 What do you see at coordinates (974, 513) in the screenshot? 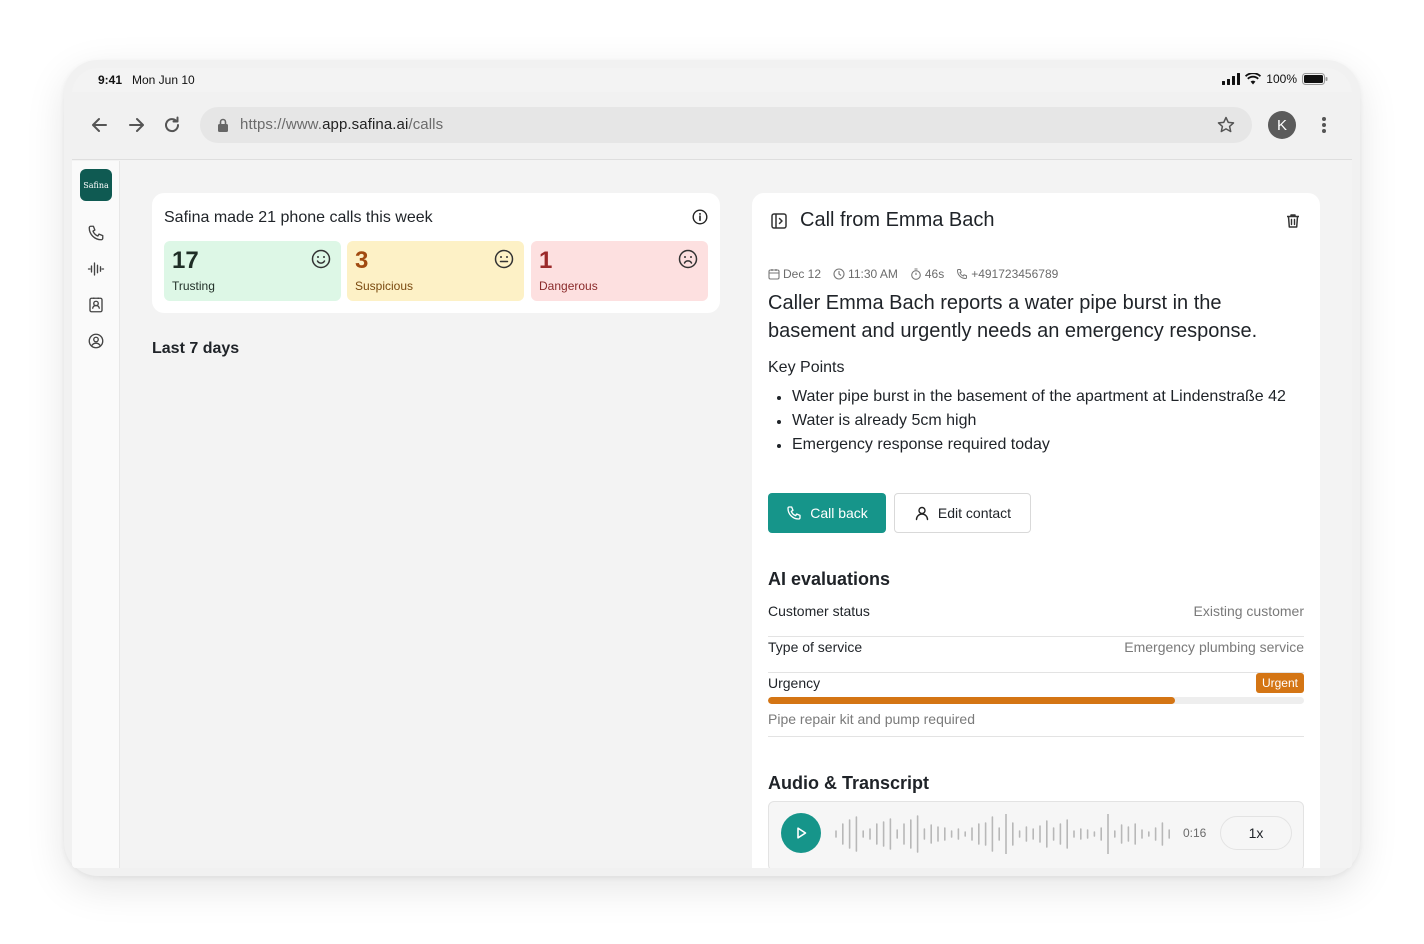
I see `edit-contact-label: Edit contact` at bounding box center [974, 513].